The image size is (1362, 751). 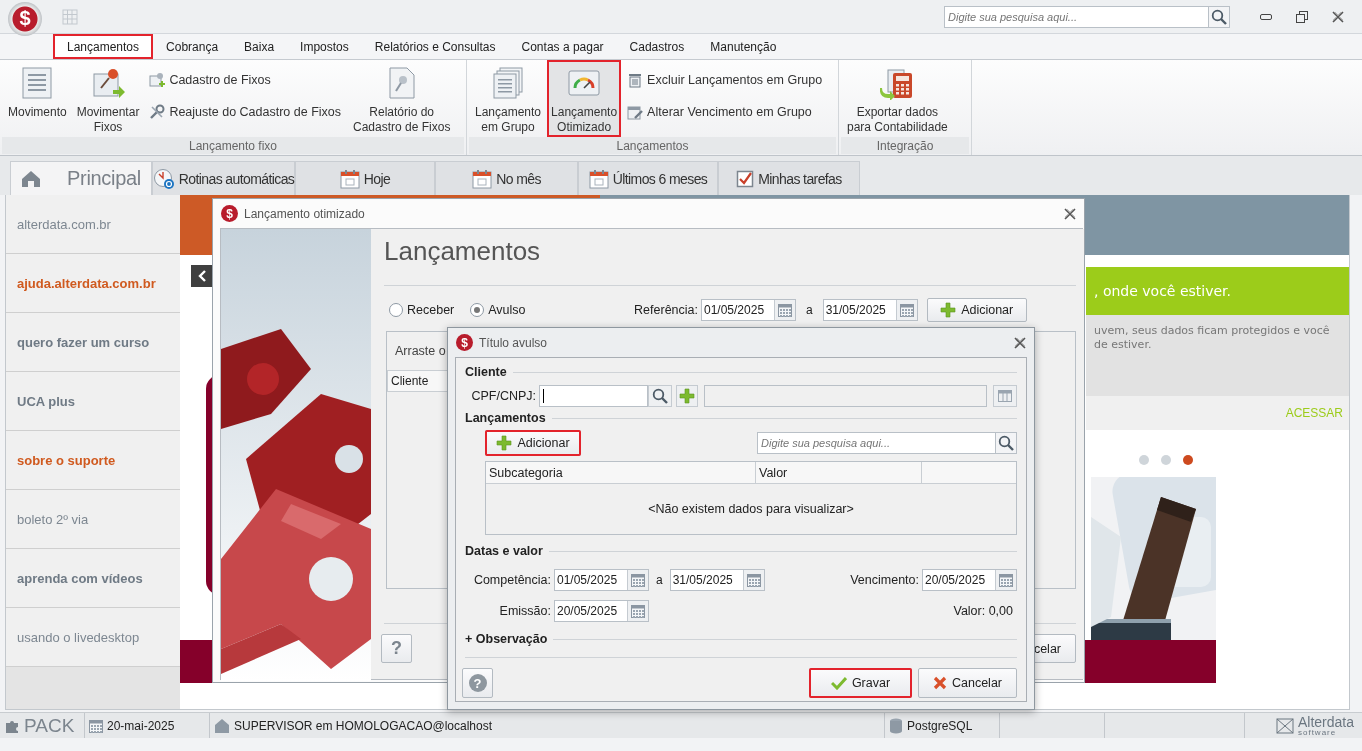 I want to click on sidebar-link: ajuda.alterdata.com.br, so click(x=93, y=283).